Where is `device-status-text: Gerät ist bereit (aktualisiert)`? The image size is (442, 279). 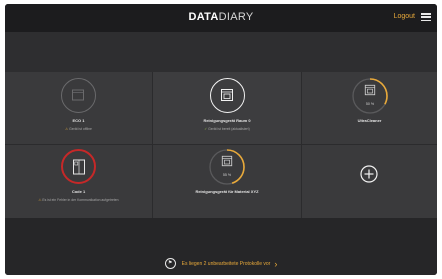 device-status-text: Gerät ist bereit (aktualisiert) is located at coordinates (229, 129).